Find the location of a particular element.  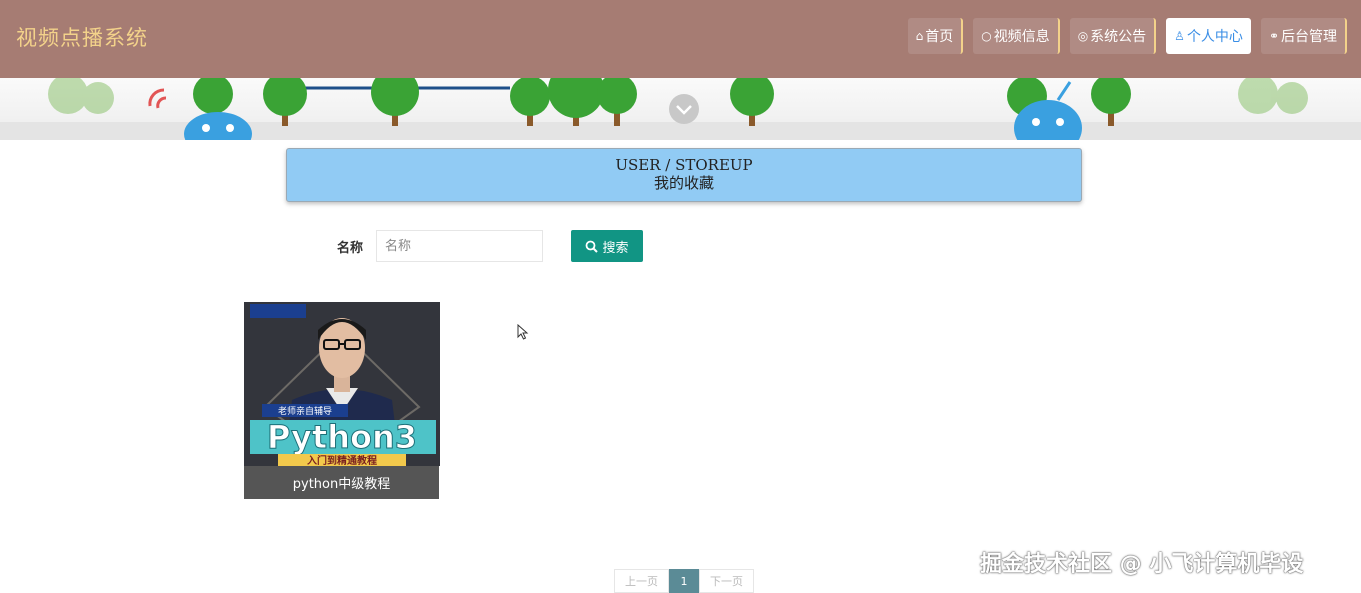

pagination: 上一页 1 下一页 is located at coordinates (684, 581).